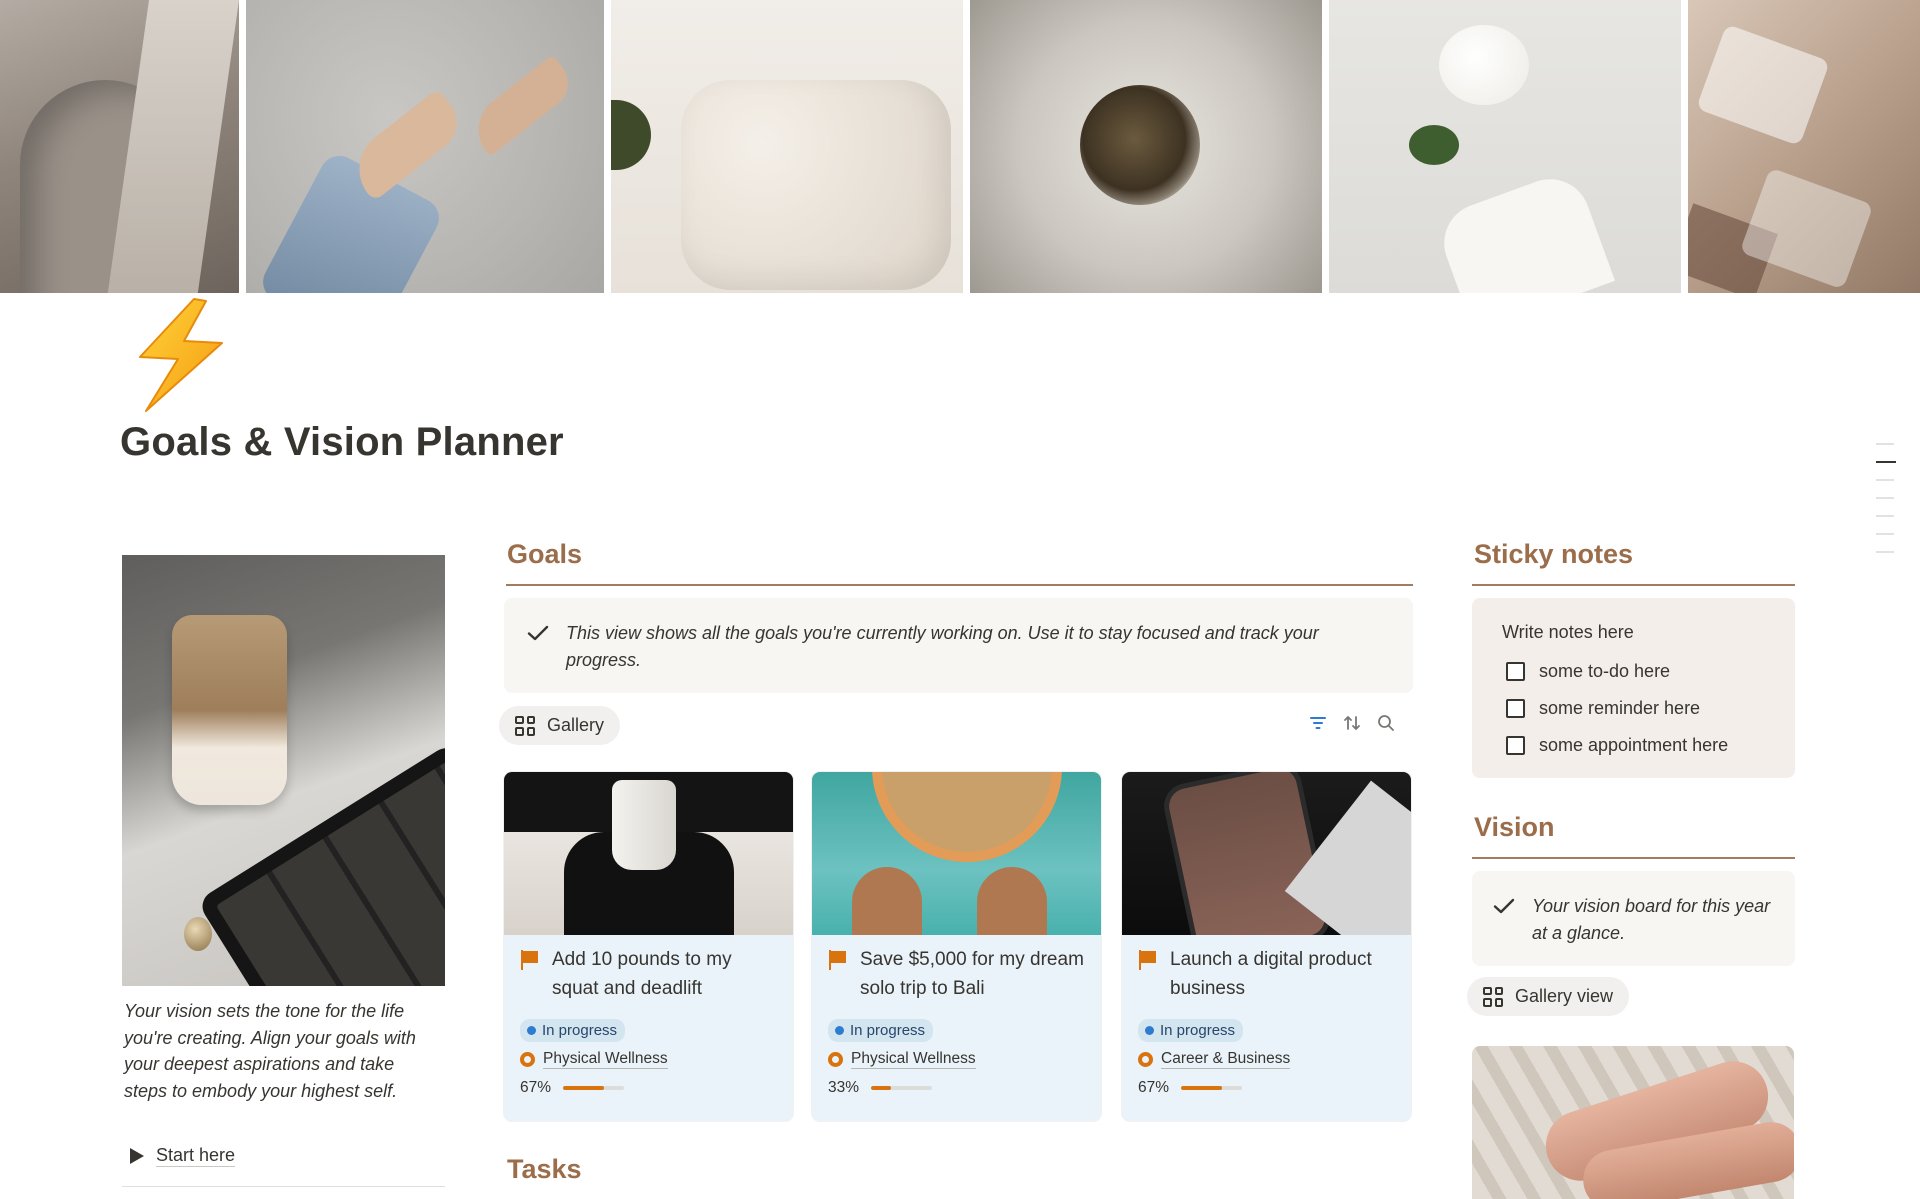 The width and height of the screenshot is (1920, 1199). I want to click on database-toolbar, so click(1352, 723).